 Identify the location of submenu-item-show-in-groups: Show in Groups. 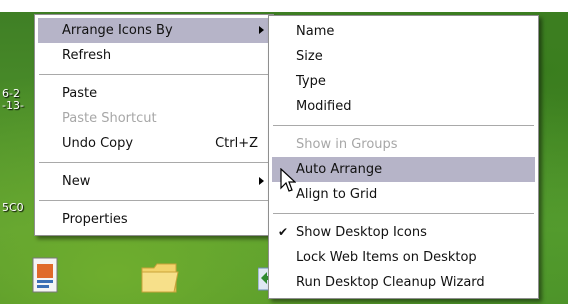
(403, 144).